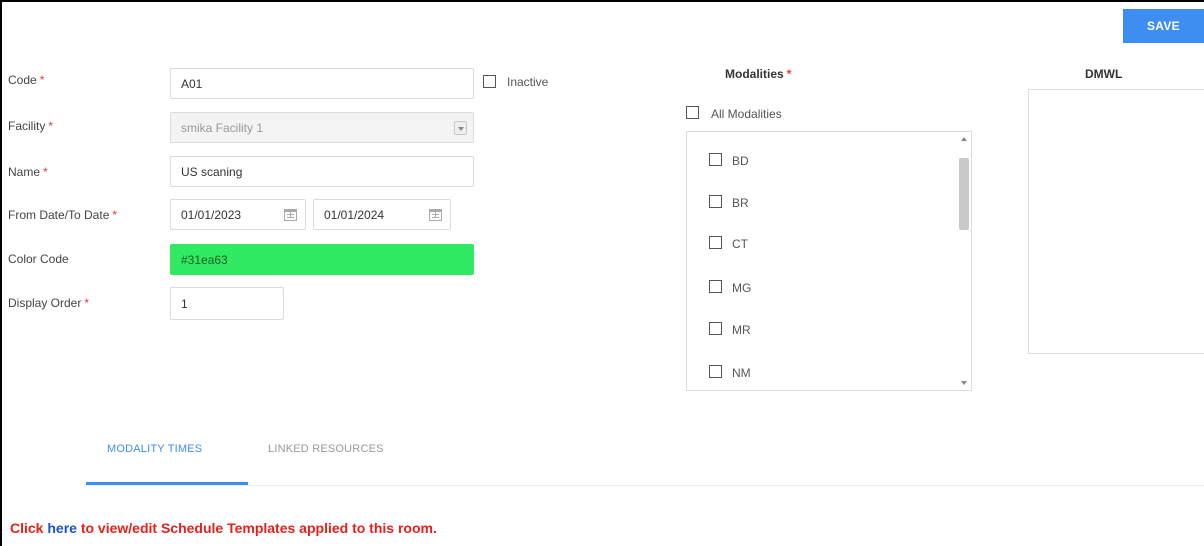  Describe the element at coordinates (692, 112) in the screenshot. I see `all-modalities-checkbox` at that location.